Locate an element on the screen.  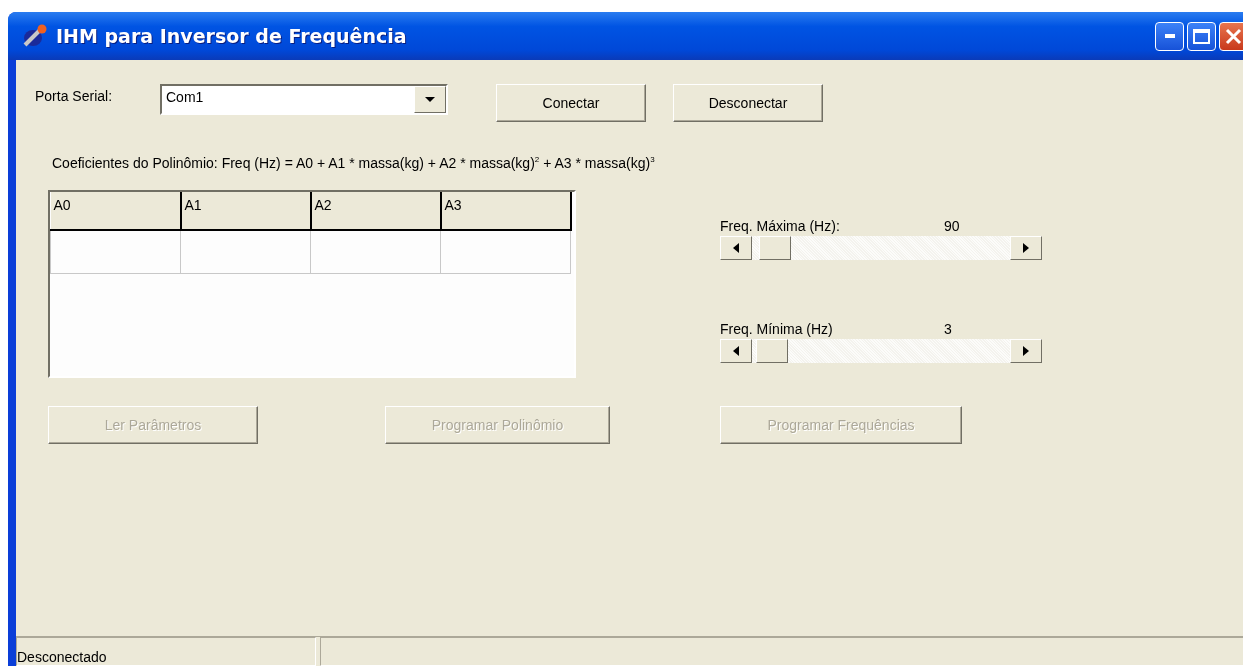
app-icon is located at coordinates (35, 36).